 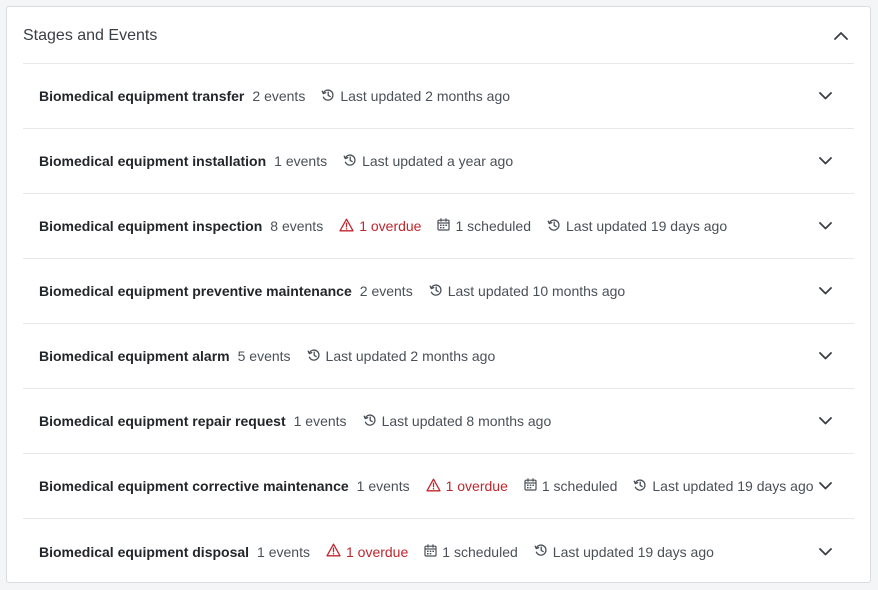 What do you see at coordinates (142, 96) in the screenshot?
I see `stage-name: Biomedical equipment transfer` at bounding box center [142, 96].